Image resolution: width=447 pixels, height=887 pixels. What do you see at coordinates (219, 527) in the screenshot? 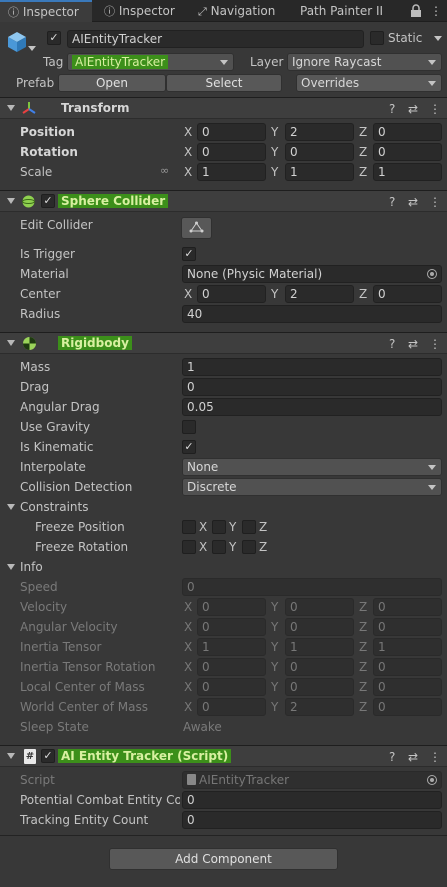
I see `freeze-position-y-checkbox` at bounding box center [219, 527].